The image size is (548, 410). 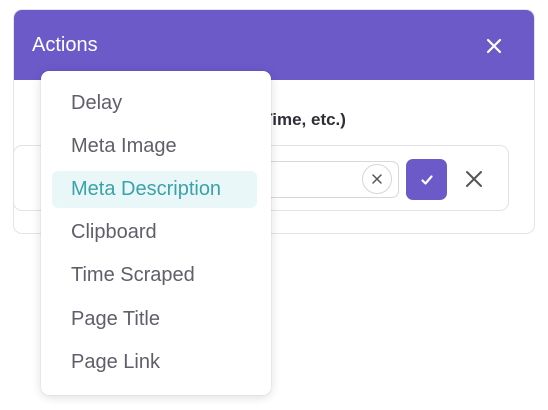 What do you see at coordinates (154, 146) in the screenshot?
I see `menu-item-meta-image: Meta Image` at bounding box center [154, 146].